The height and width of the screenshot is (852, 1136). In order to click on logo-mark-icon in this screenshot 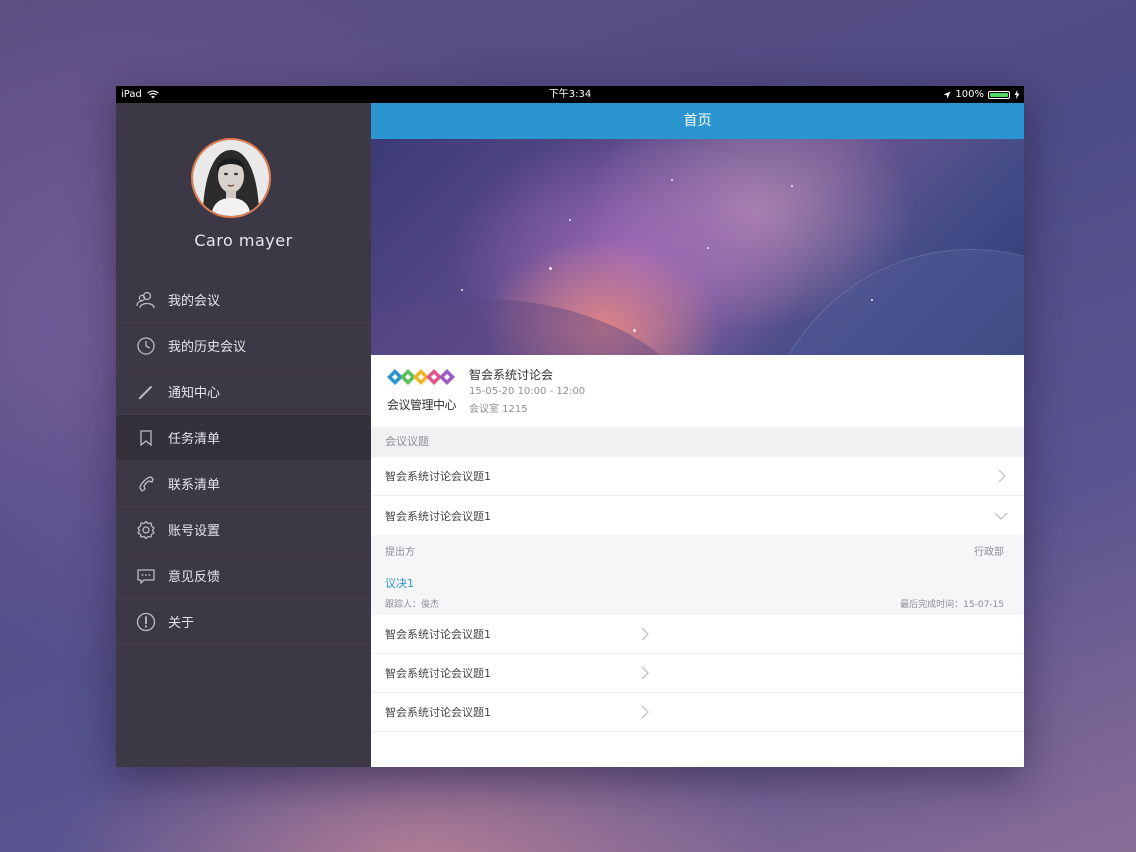, I will do `click(421, 377)`.